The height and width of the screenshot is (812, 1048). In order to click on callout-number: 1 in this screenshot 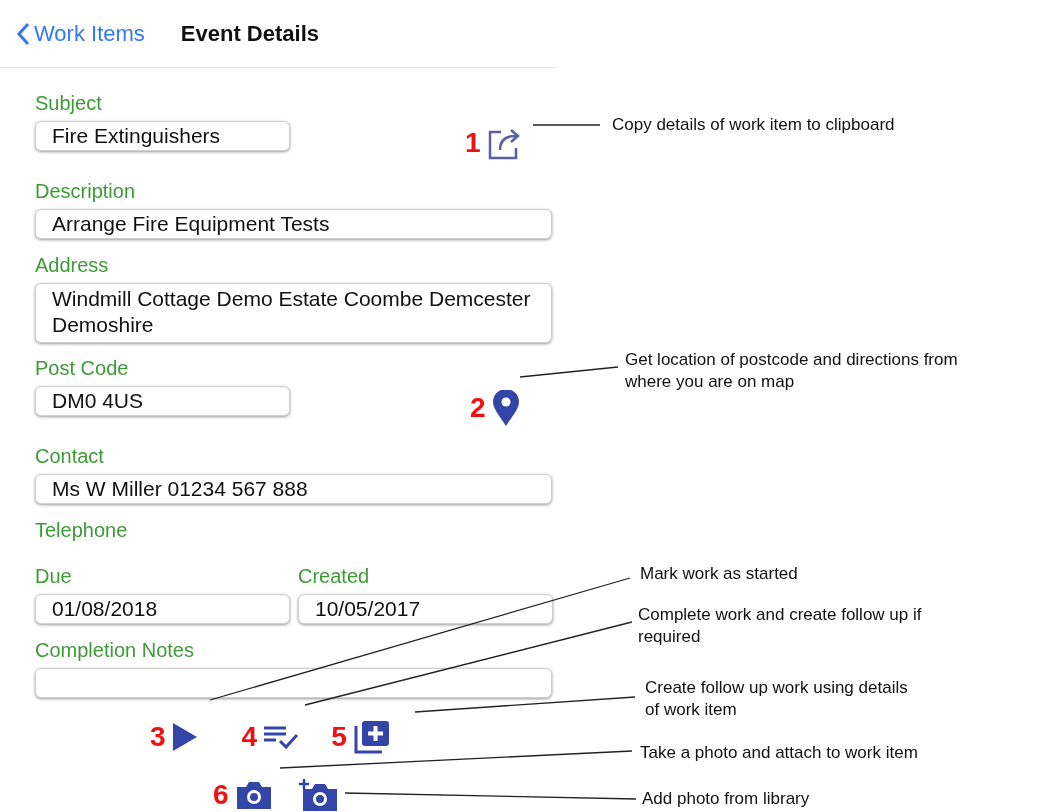, I will do `click(473, 143)`.